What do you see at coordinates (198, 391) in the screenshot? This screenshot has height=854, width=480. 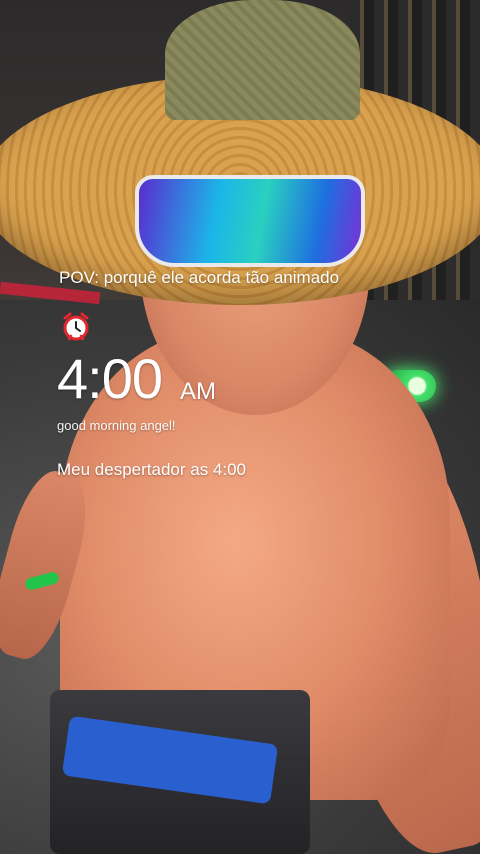 I see `alarm-ampm: AM` at bounding box center [198, 391].